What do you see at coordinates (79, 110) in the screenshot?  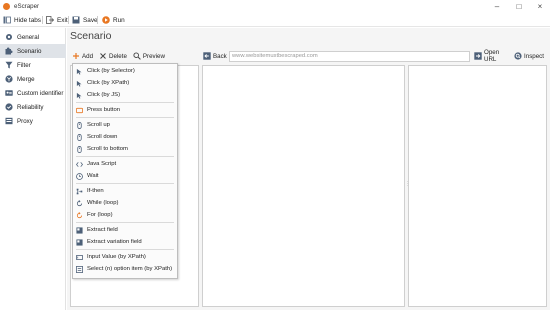 I see `keyboard-key-icon` at bounding box center [79, 110].